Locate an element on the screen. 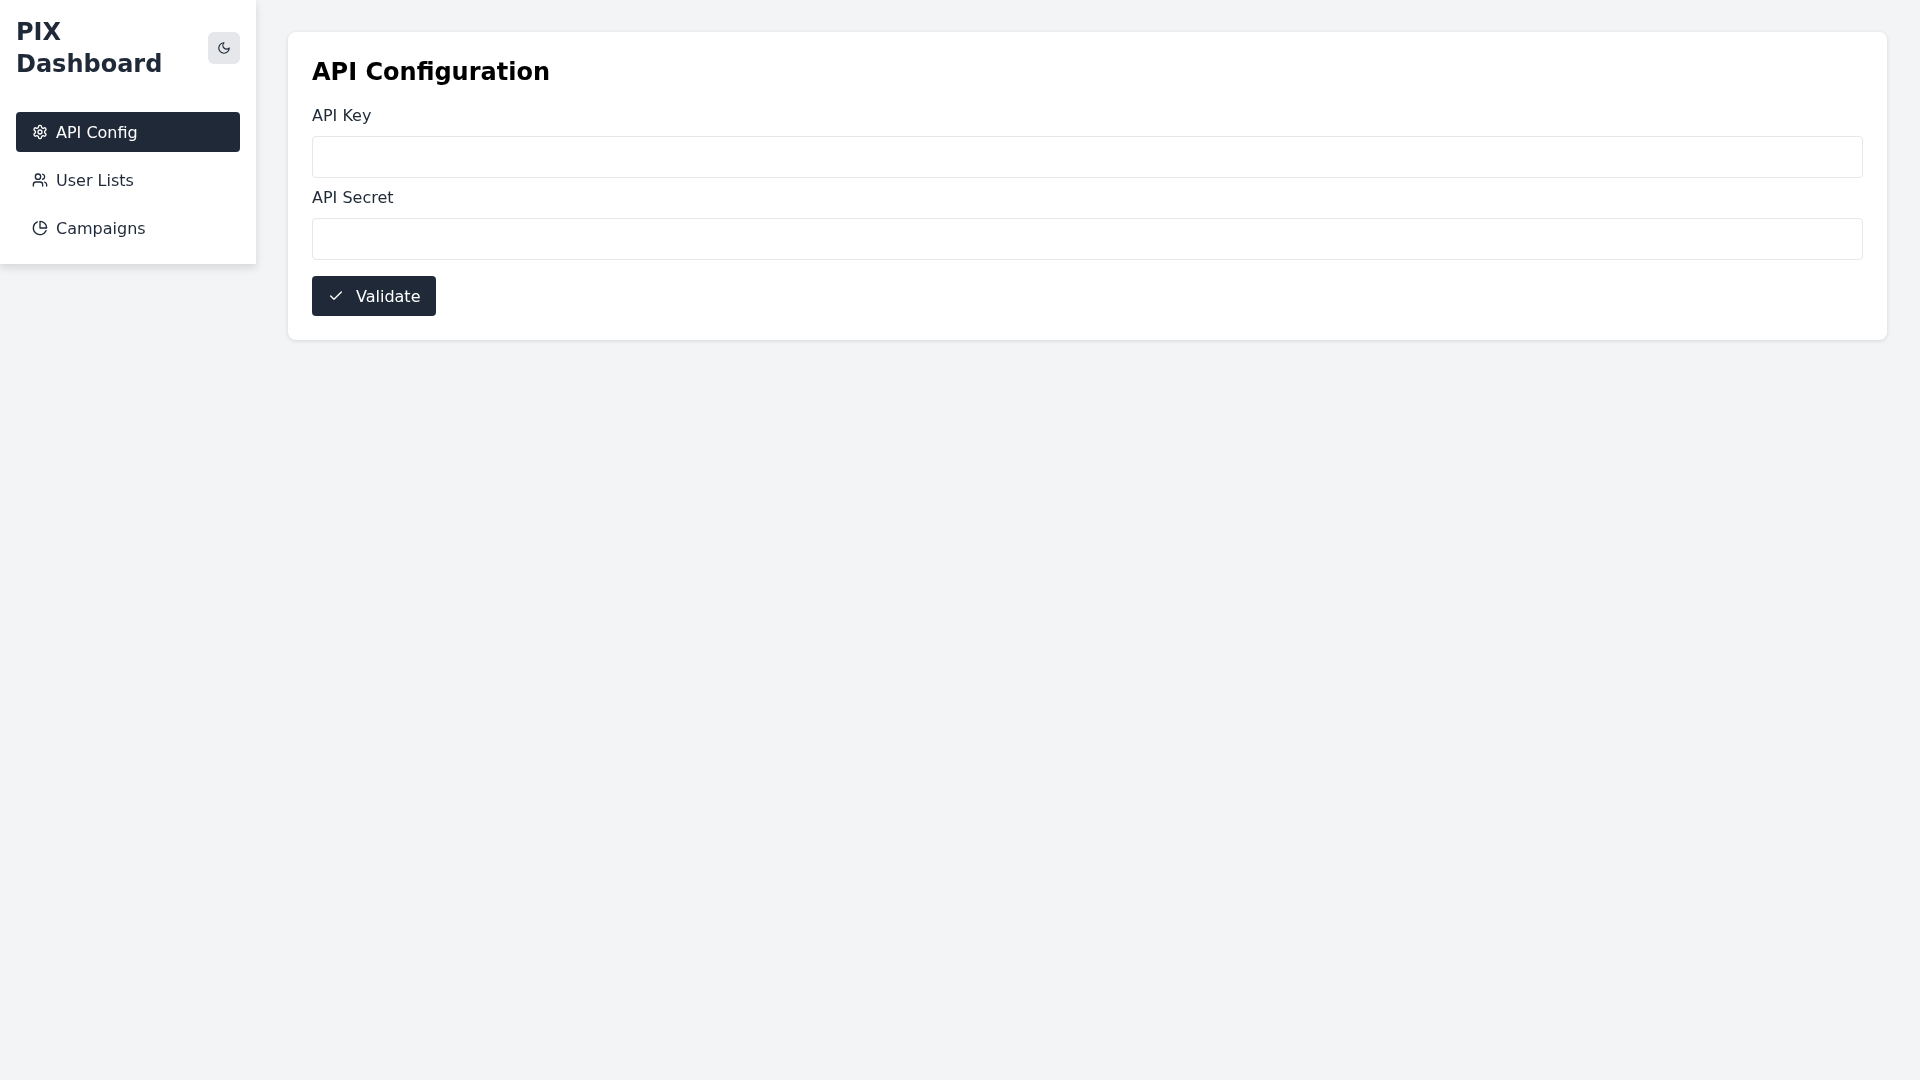 This screenshot has width=1920, height=1080. theme-toggle-button is located at coordinates (224, 48).